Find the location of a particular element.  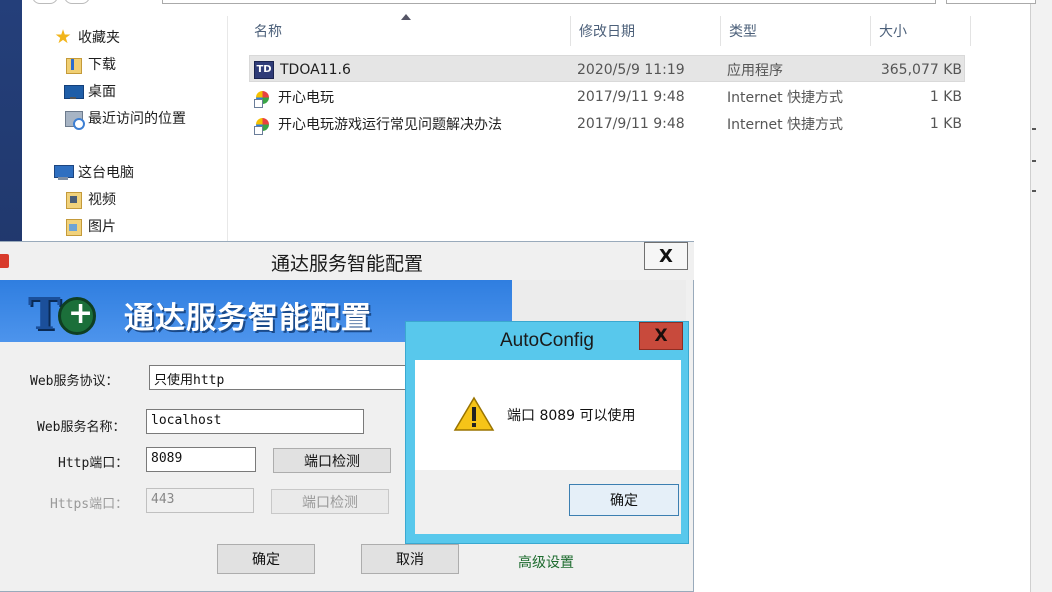

column-label: 类型 is located at coordinates (743, 32).